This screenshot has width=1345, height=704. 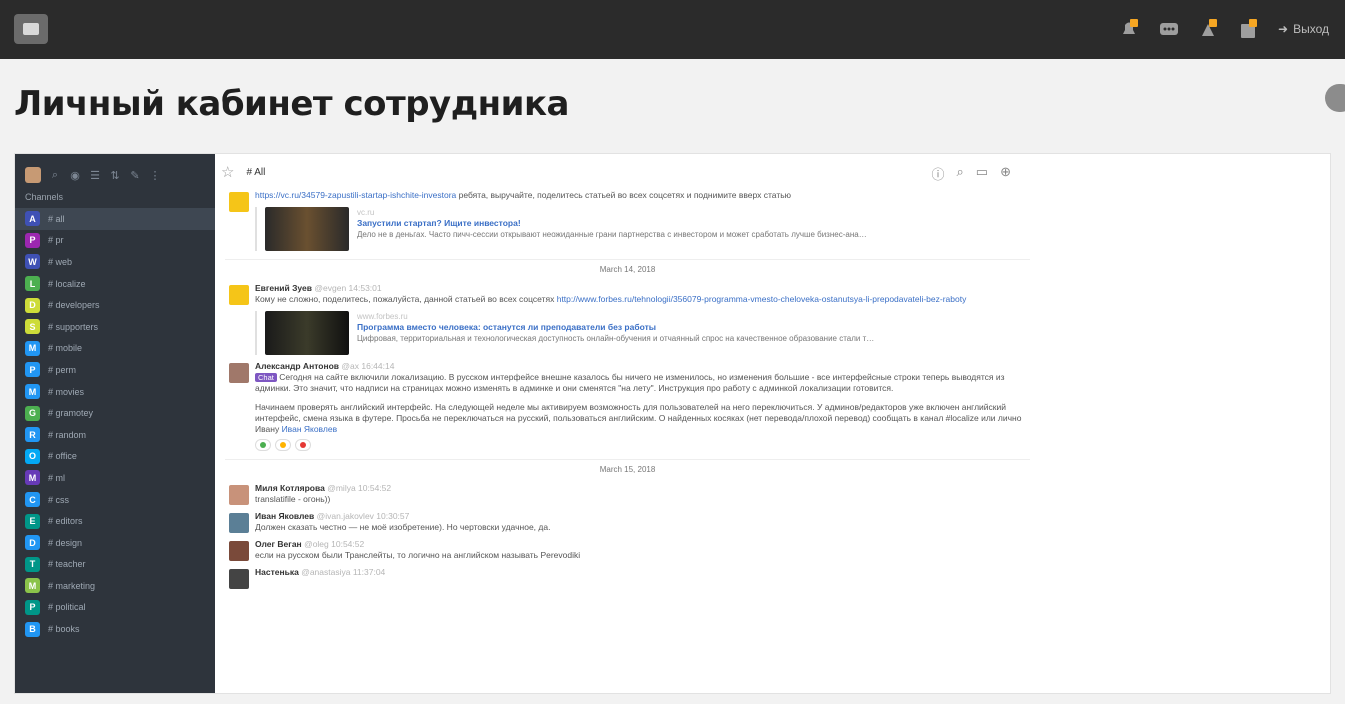 What do you see at coordinates (266, 377) in the screenshot?
I see `status-badge: Chat` at bounding box center [266, 377].